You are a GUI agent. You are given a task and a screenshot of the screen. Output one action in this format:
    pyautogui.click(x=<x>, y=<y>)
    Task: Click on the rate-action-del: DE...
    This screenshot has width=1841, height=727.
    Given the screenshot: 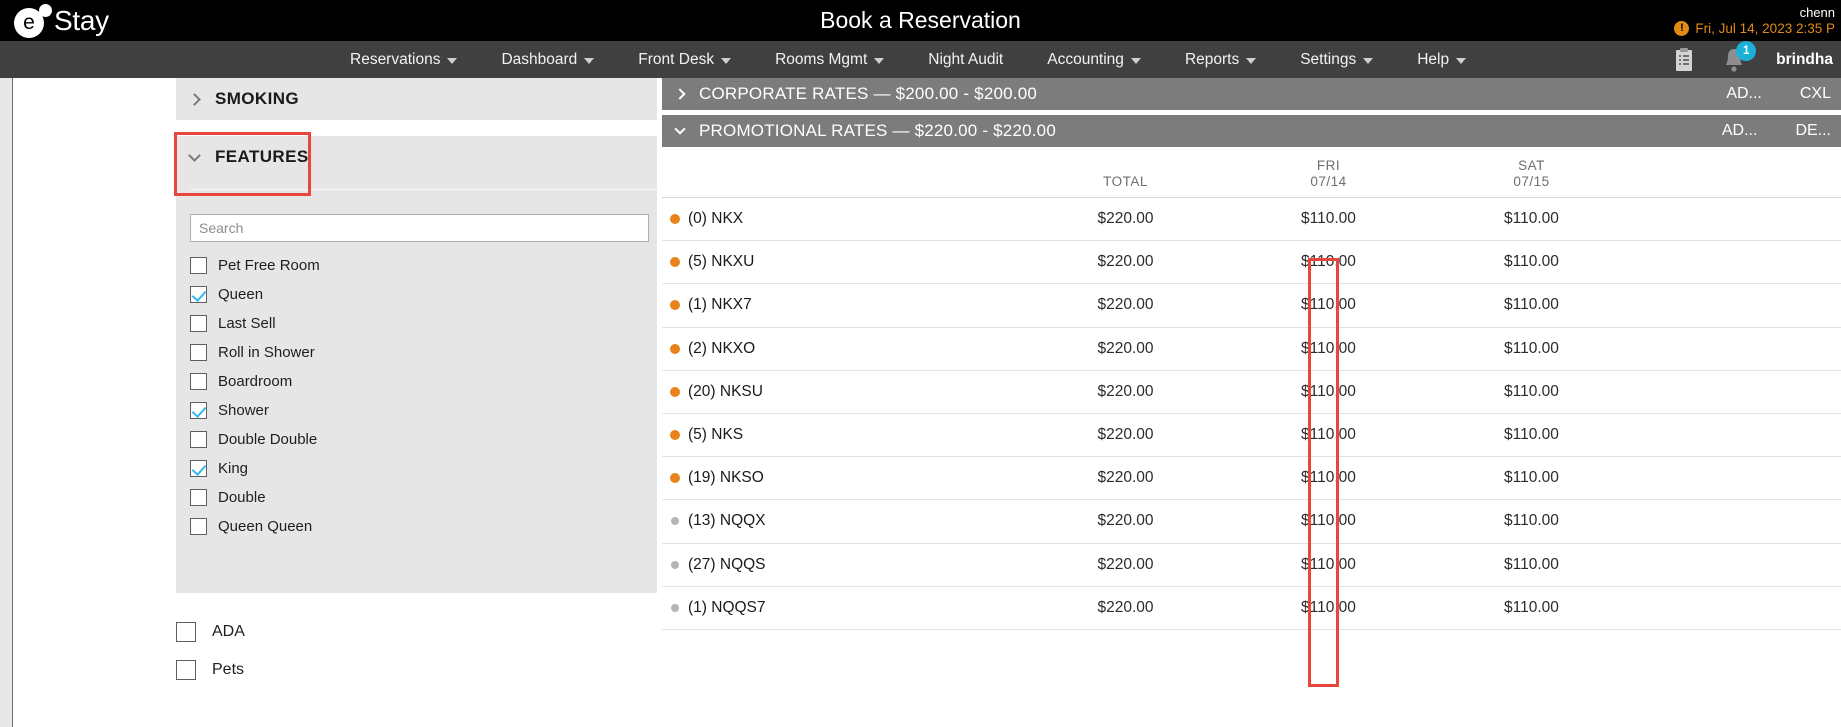 What is the action you would take?
    pyautogui.click(x=1813, y=131)
    